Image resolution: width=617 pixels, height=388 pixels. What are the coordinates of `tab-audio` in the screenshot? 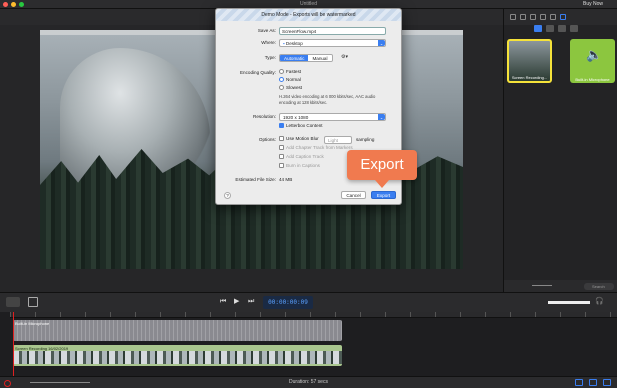 It's located at (550, 28).